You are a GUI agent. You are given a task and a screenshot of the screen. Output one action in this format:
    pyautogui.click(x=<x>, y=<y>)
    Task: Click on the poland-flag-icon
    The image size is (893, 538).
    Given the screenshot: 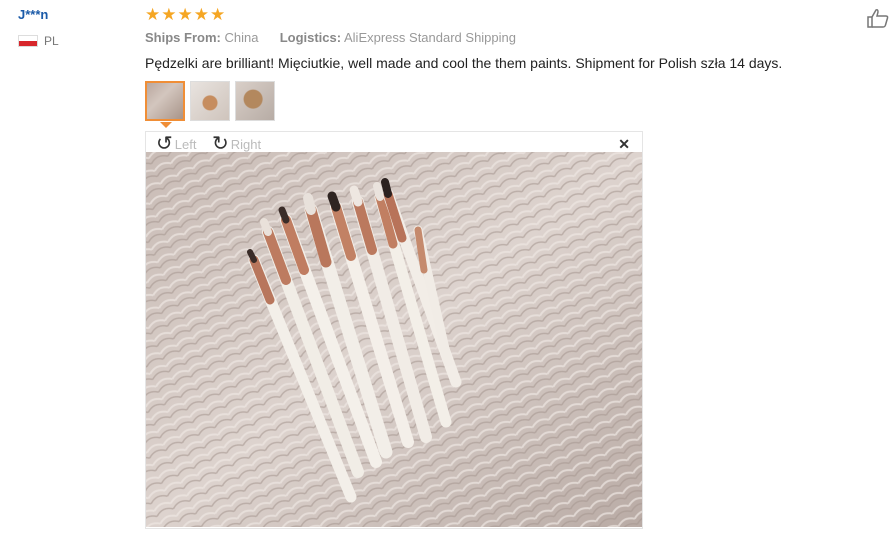 What is the action you would take?
    pyautogui.click(x=28, y=41)
    